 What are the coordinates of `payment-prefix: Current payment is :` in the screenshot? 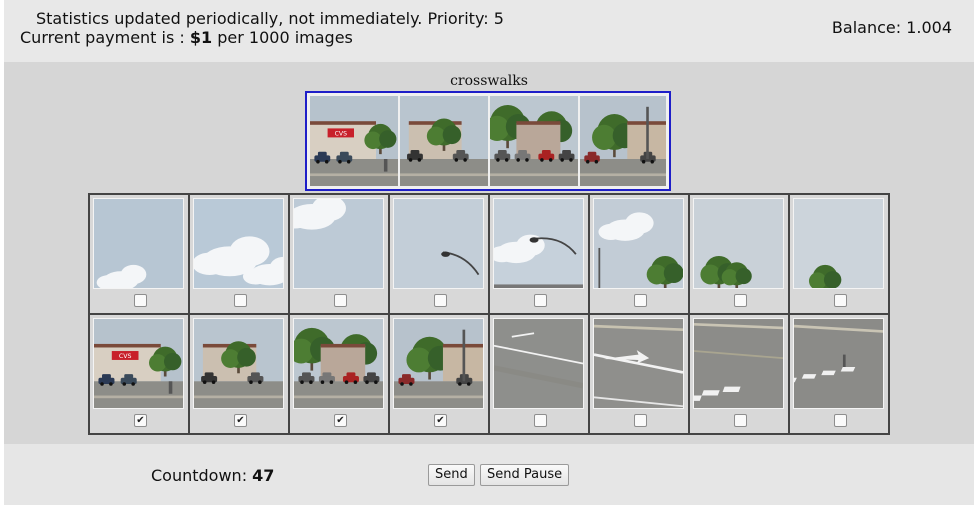 It's located at (105, 37).